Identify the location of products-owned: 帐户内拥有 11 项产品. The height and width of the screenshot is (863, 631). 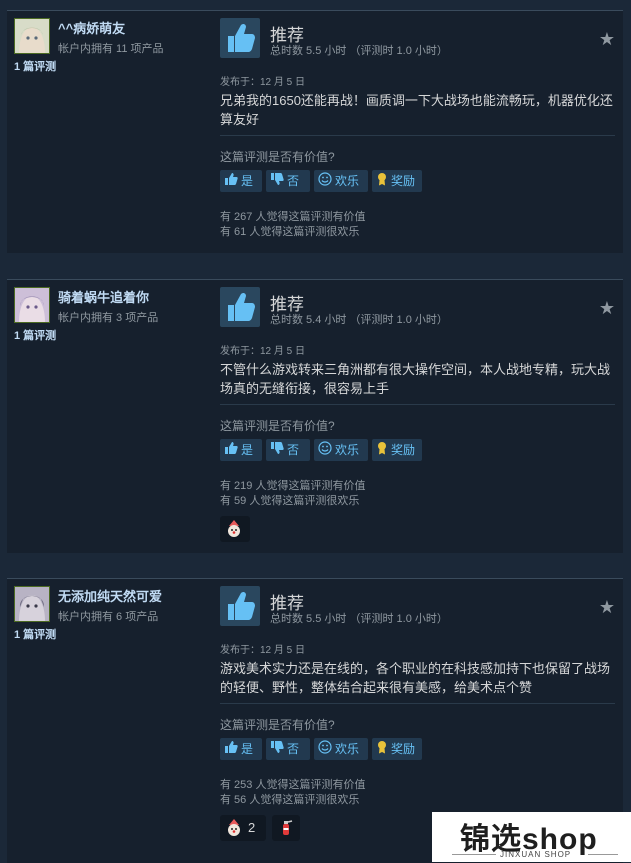
(111, 49).